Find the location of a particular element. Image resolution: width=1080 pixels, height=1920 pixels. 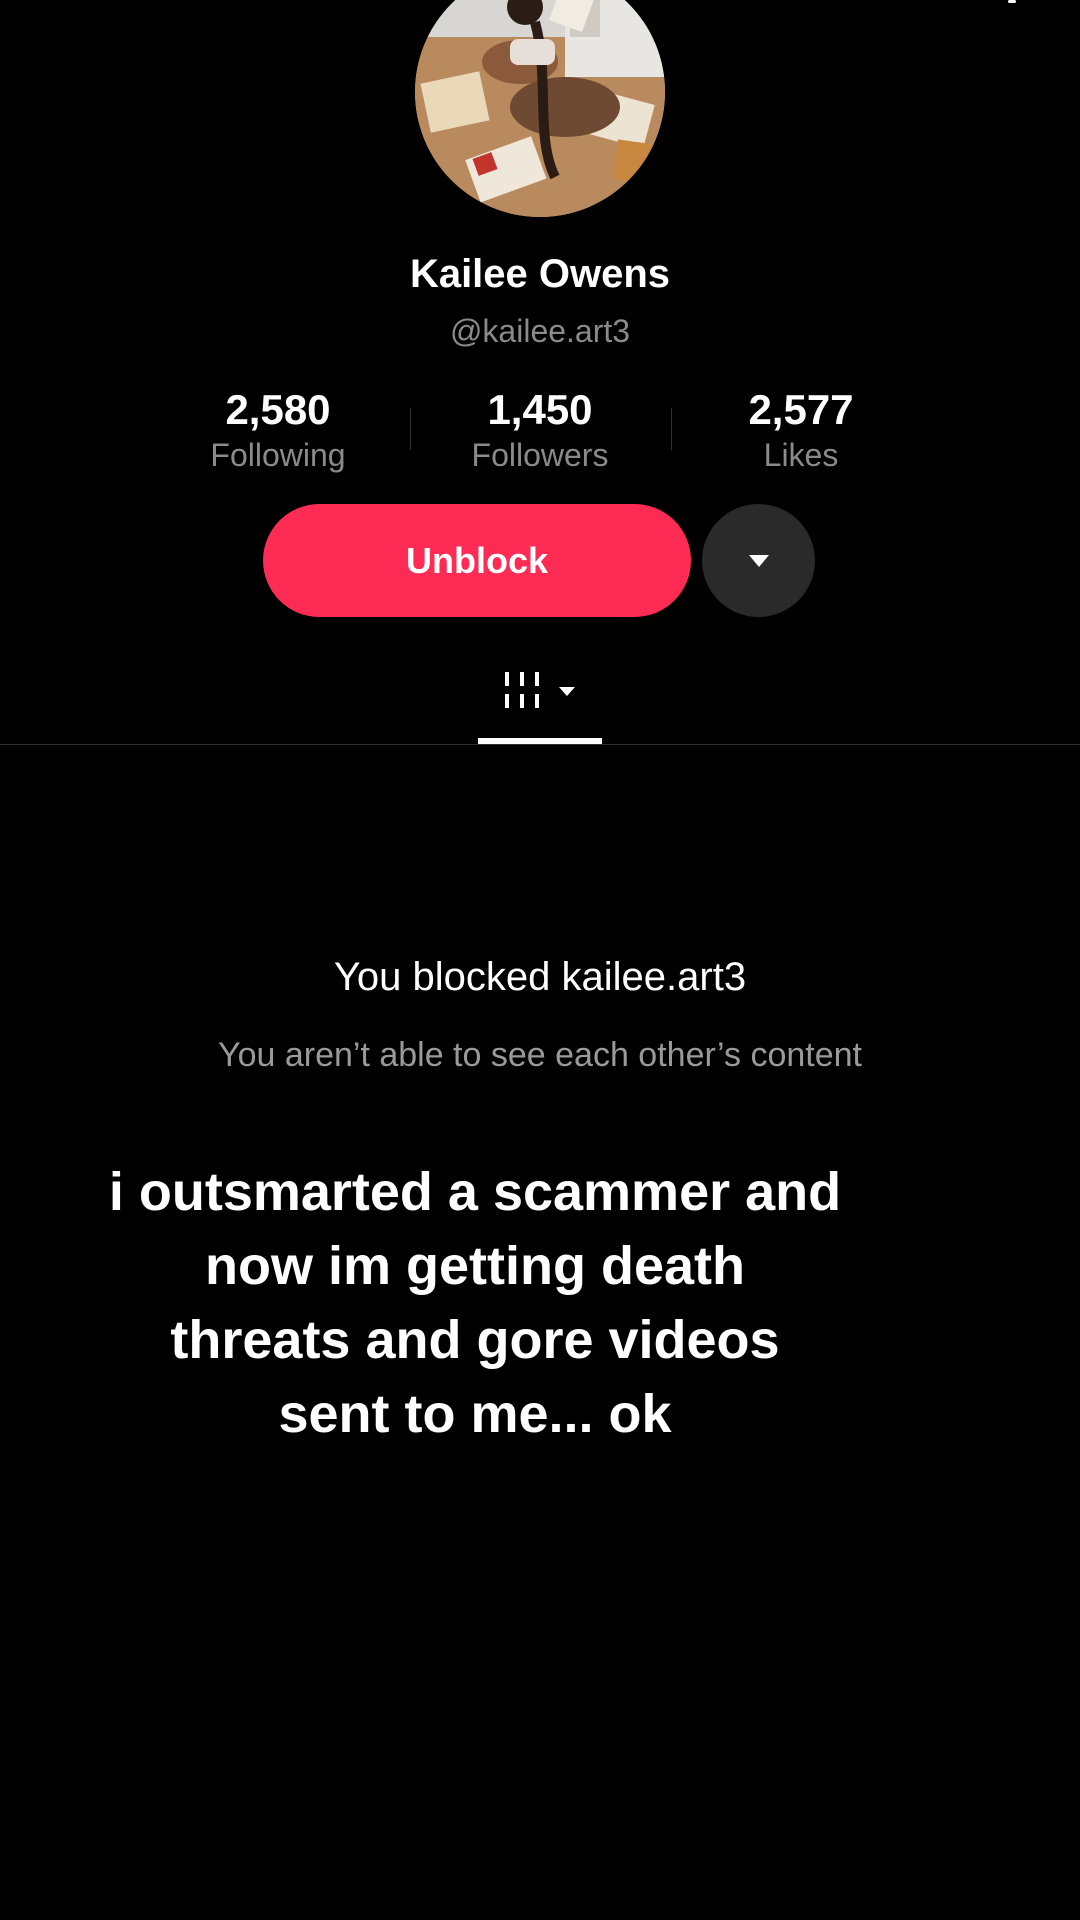

tab-videos is located at coordinates (540, 702).